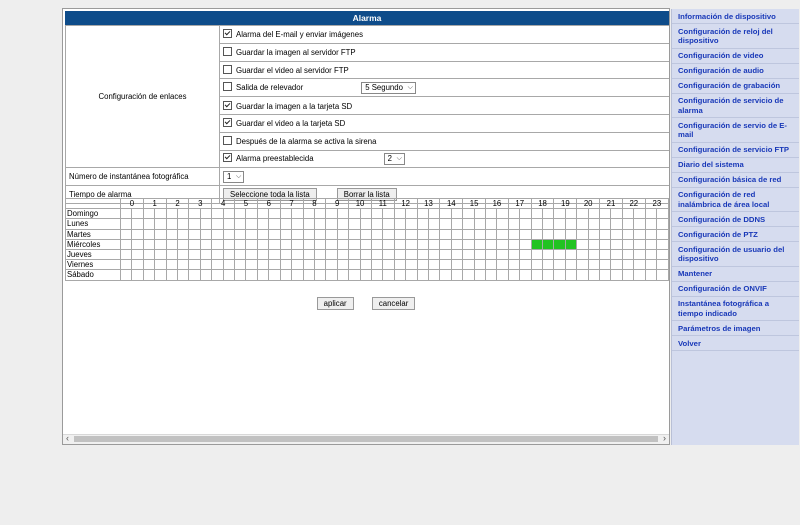 This screenshot has width=800, height=525. I want to click on scroll-left-icon: ‹, so click(67, 438).